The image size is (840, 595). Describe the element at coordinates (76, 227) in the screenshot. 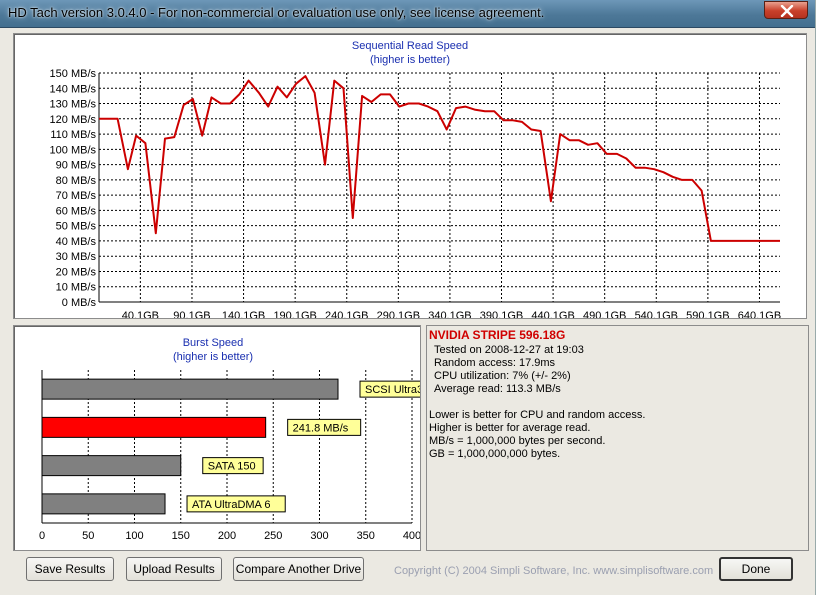

I see `y-tick-label: 50 MB/s` at that location.